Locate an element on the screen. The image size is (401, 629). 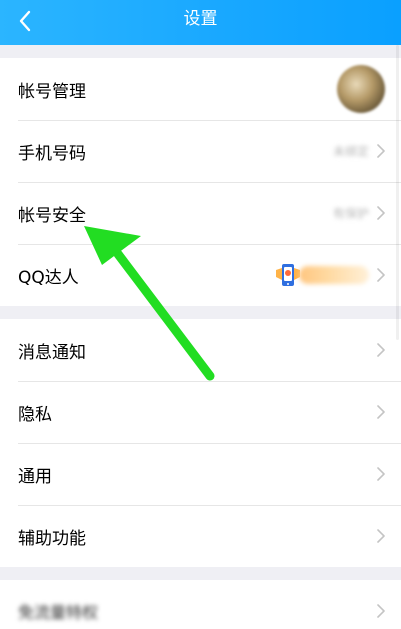
settings-item-label: 消息通知 is located at coordinates (52, 352).